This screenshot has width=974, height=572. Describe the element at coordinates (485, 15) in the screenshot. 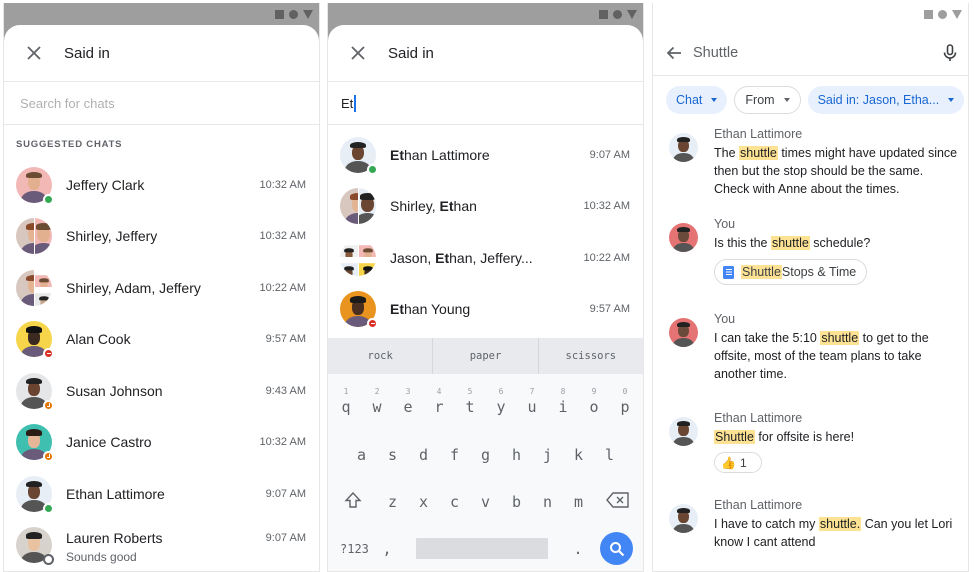

I see `status-bar` at that location.